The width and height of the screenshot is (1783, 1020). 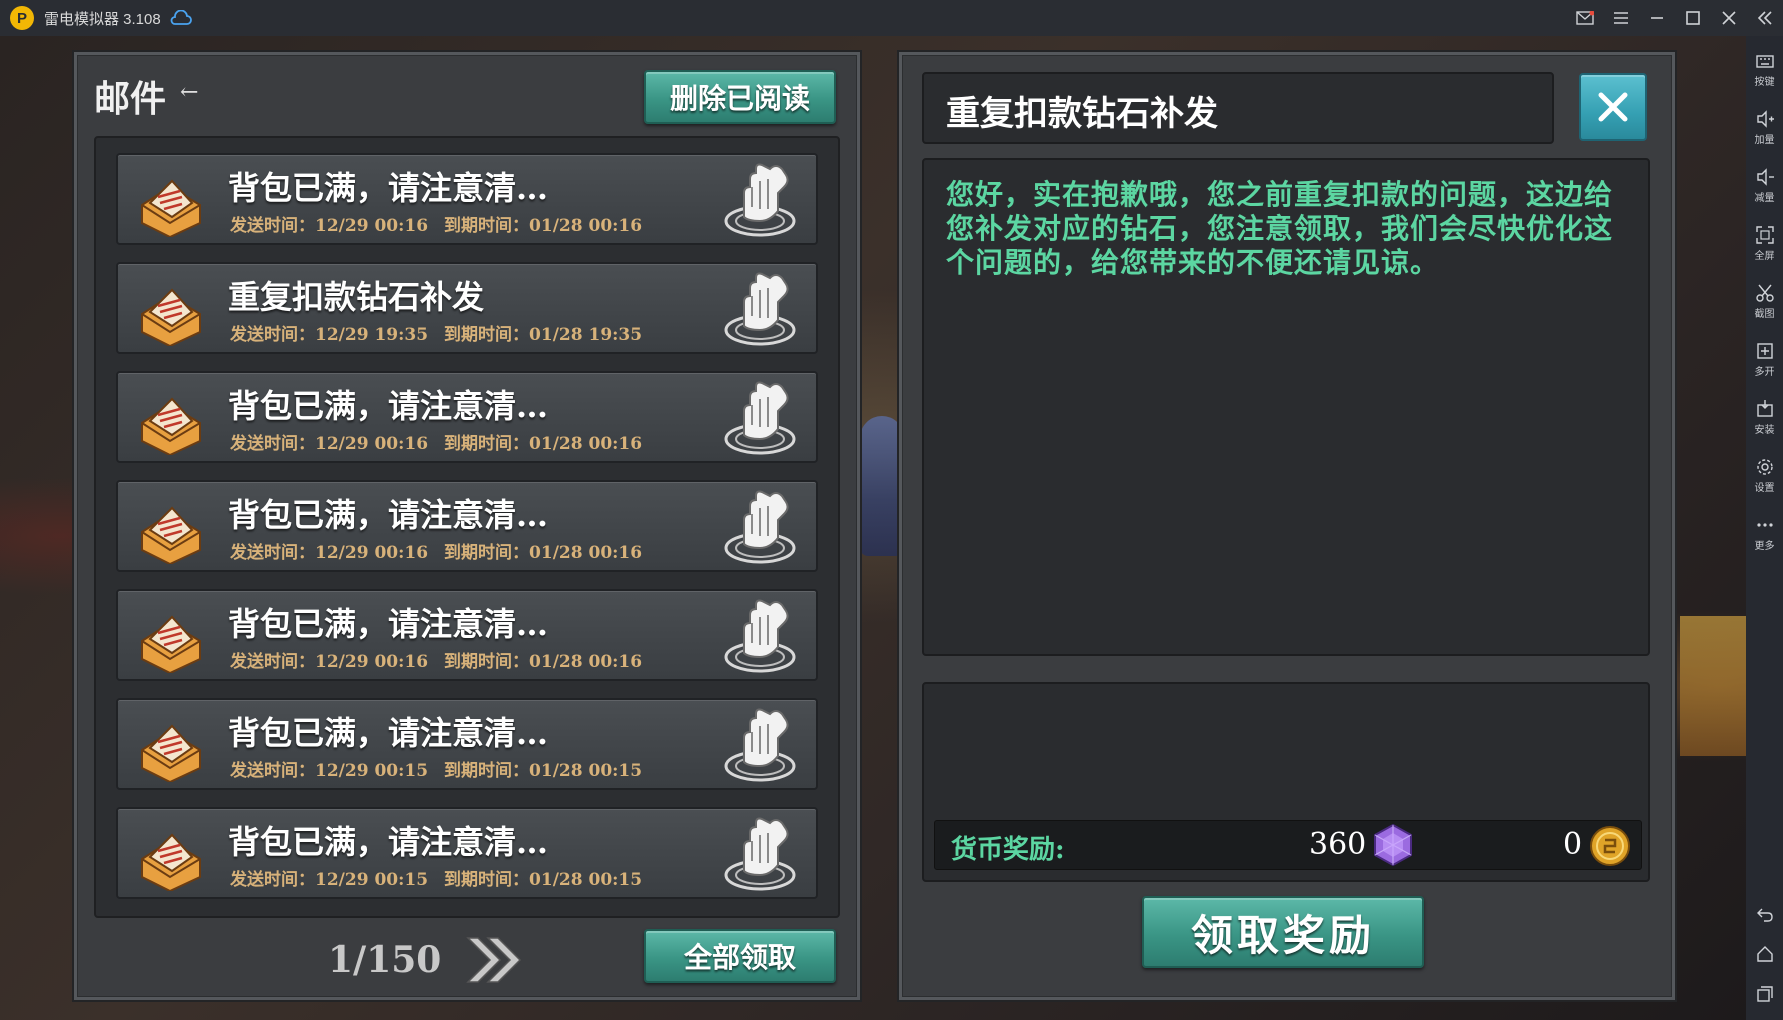 What do you see at coordinates (1764, 533) in the screenshot?
I see `sidebar-item-more: 更多` at bounding box center [1764, 533].